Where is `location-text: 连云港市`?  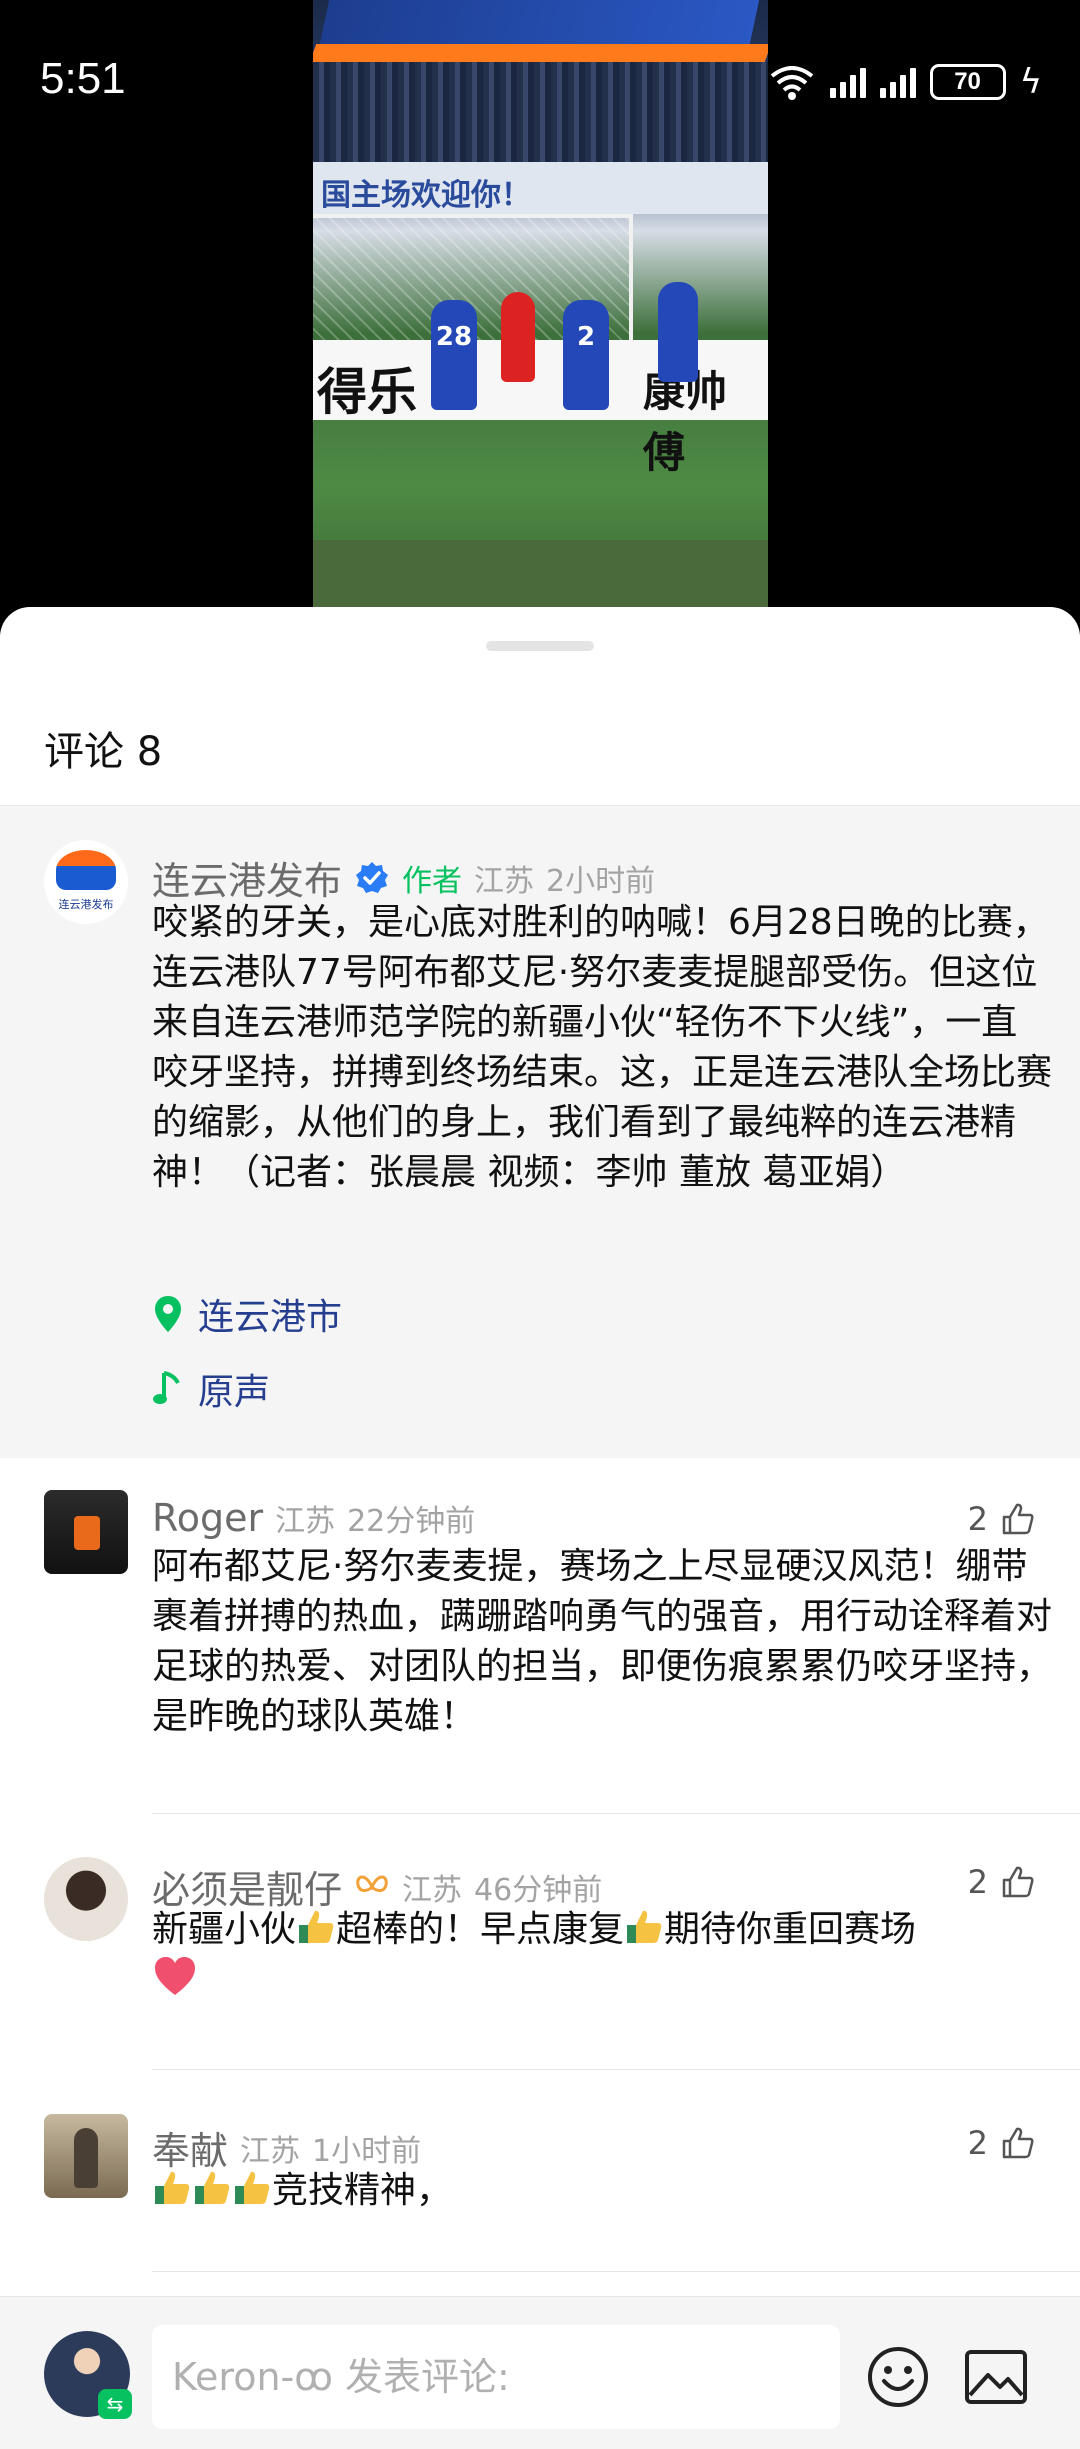
location-text: 连云港市 is located at coordinates (270, 1314).